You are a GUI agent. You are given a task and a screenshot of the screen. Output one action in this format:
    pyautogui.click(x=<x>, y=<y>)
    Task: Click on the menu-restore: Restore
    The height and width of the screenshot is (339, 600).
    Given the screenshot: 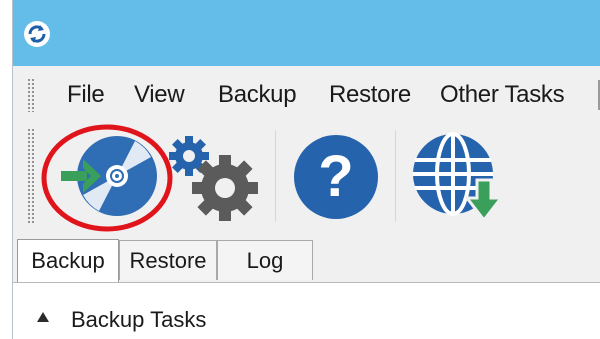 What is the action you would take?
    pyautogui.click(x=370, y=95)
    